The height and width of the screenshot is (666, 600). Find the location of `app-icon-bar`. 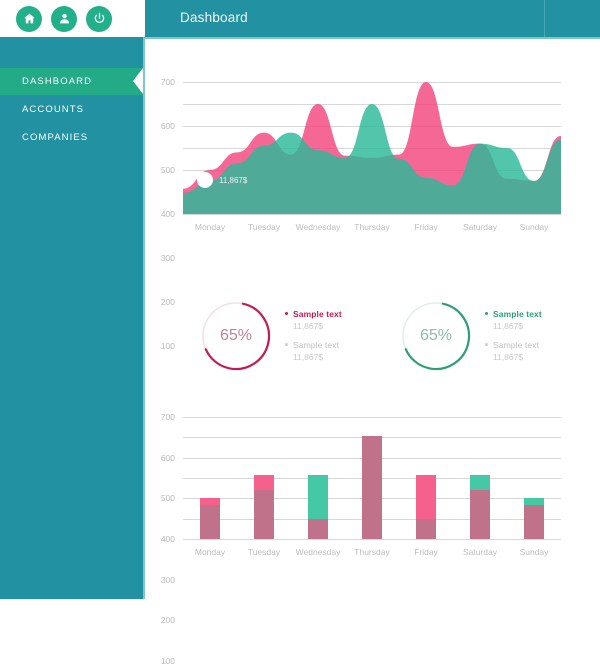

app-icon-bar is located at coordinates (72, 18).